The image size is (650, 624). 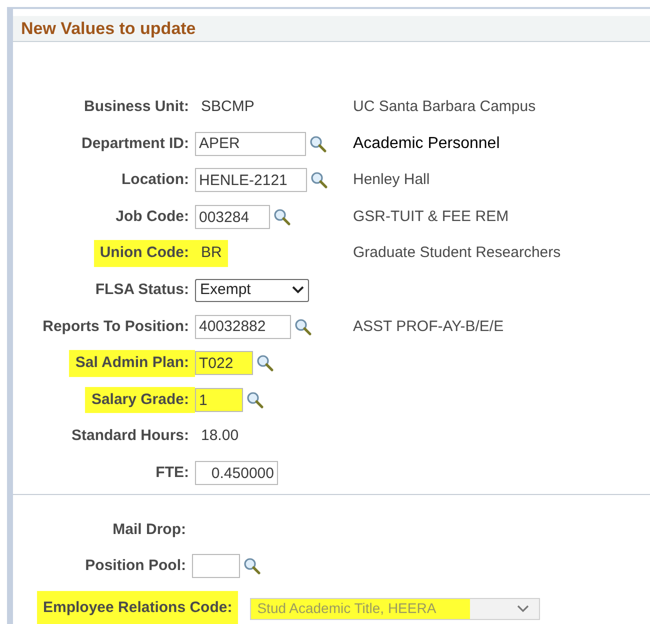 I want to click on input-field: 0.450000, so click(x=236, y=473).